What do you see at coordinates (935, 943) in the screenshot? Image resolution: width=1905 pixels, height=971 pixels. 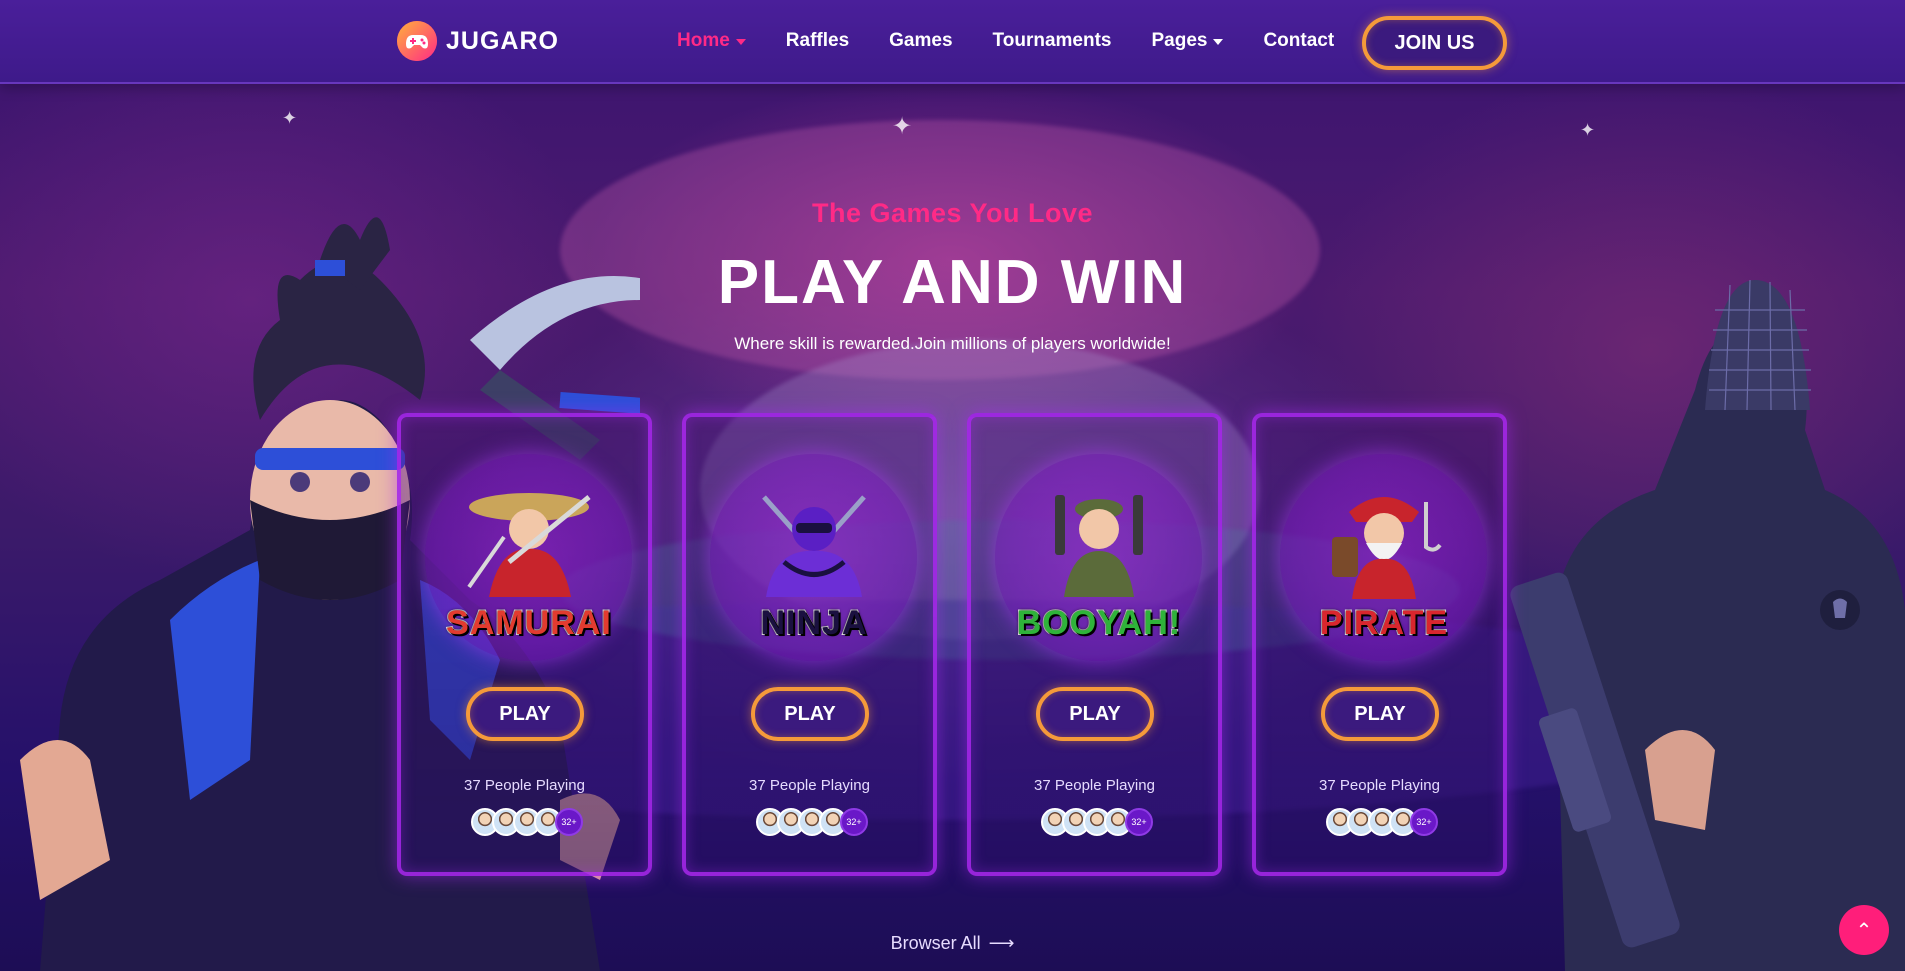 I see `browse-all-label: Browser All` at bounding box center [935, 943].